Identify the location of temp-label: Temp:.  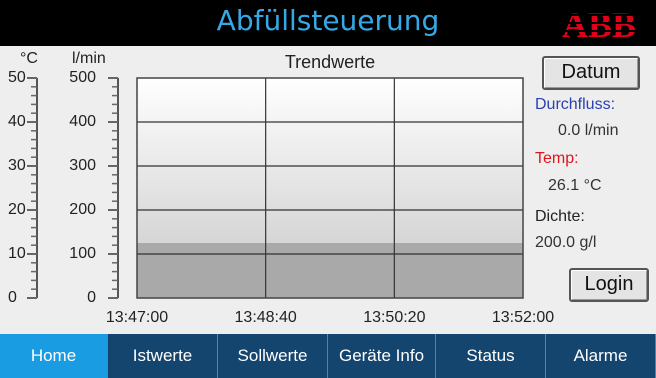
(557, 158).